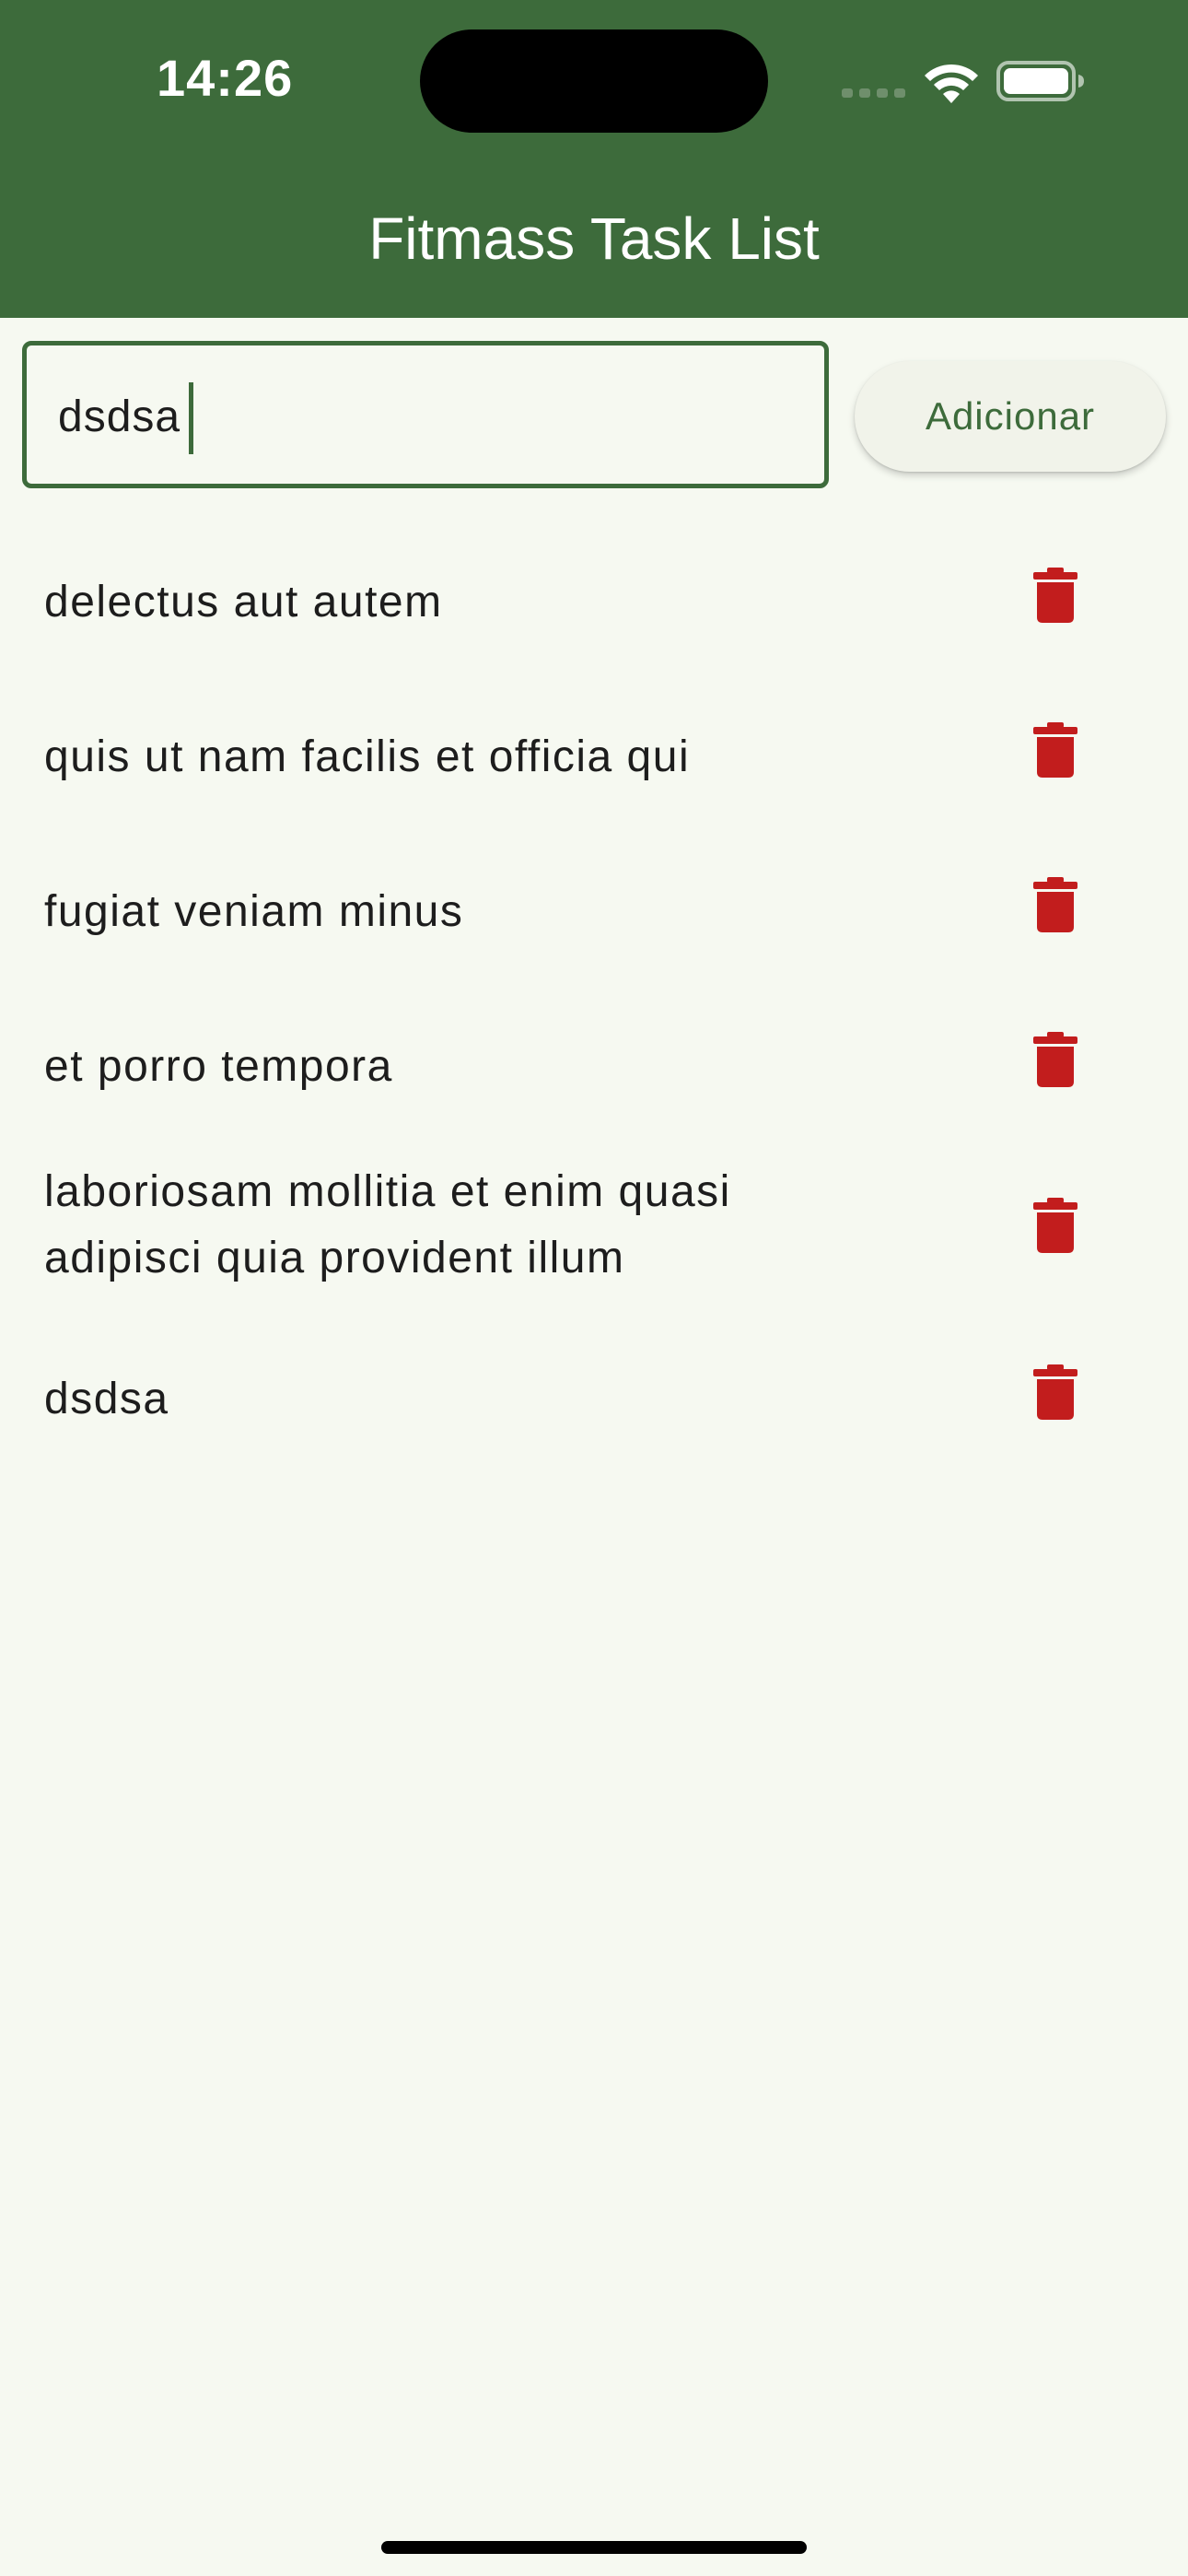 The image size is (1188, 2576). What do you see at coordinates (243, 602) in the screenshot?
I see `task-text: delectus aut autem` at bounding box center [243, 602].